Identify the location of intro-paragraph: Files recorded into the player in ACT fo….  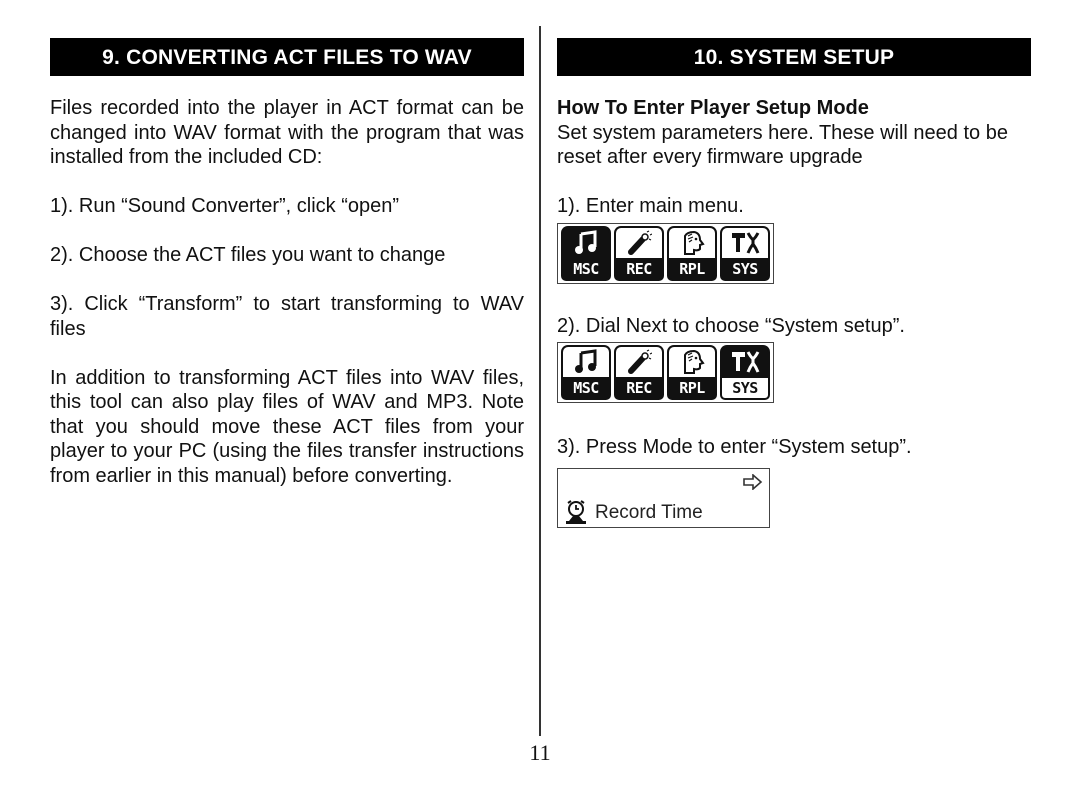
(287, 132).